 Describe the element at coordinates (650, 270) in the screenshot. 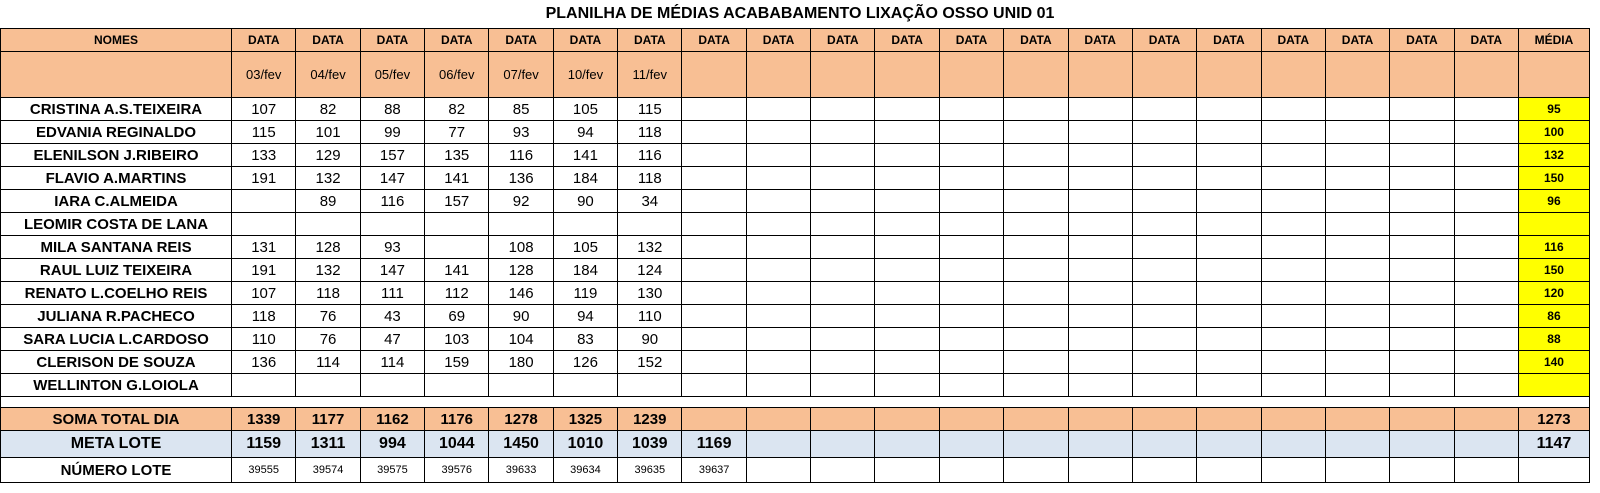

I see `value-cell: 124` at that location.